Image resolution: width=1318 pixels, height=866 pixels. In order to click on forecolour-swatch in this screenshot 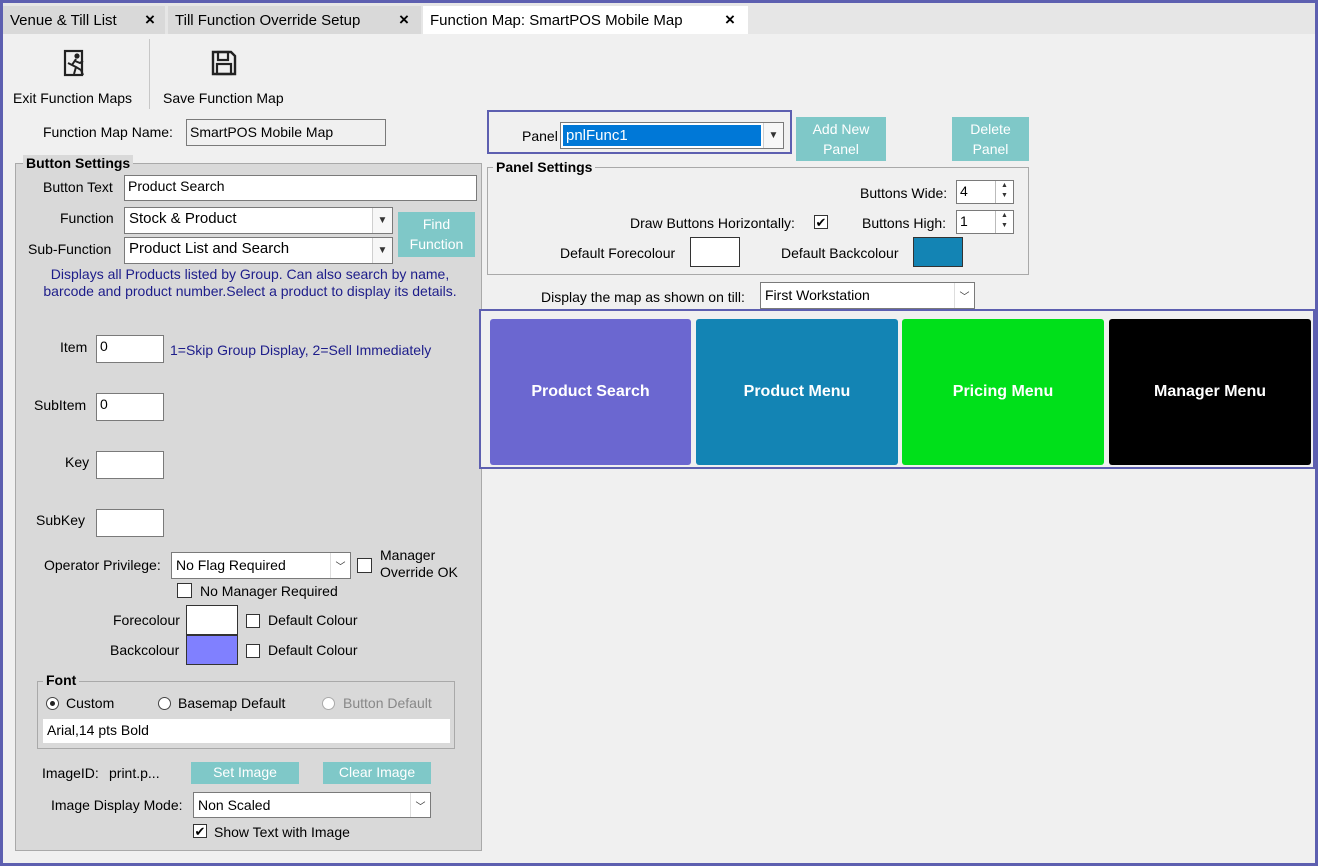, I will do `click(212, 620)`.